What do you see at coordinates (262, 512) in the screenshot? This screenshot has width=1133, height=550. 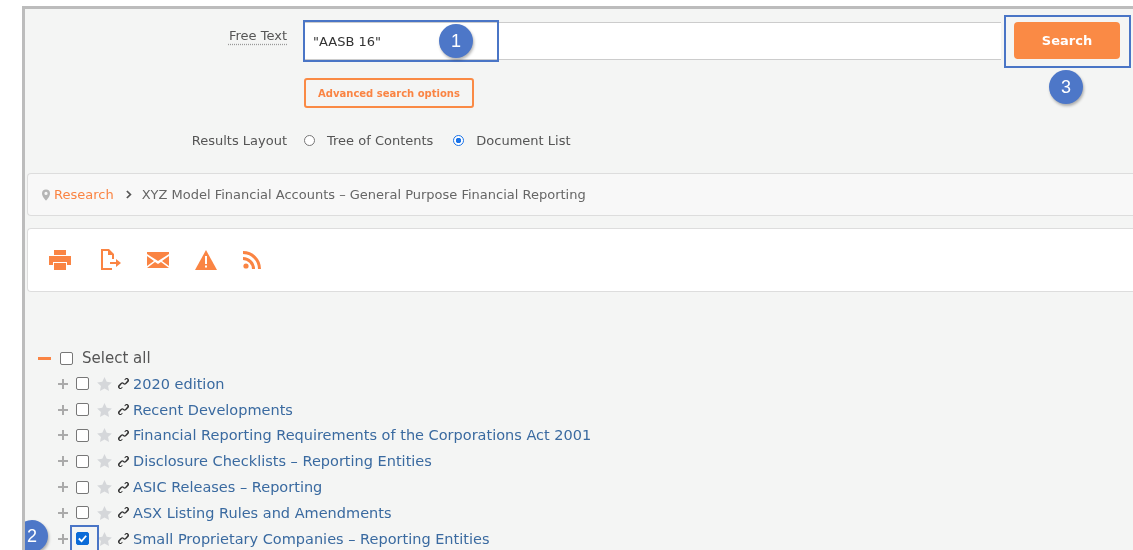 I see `document-link: ASX Listing Rules and Amendments` at bounding box center [262, 512].